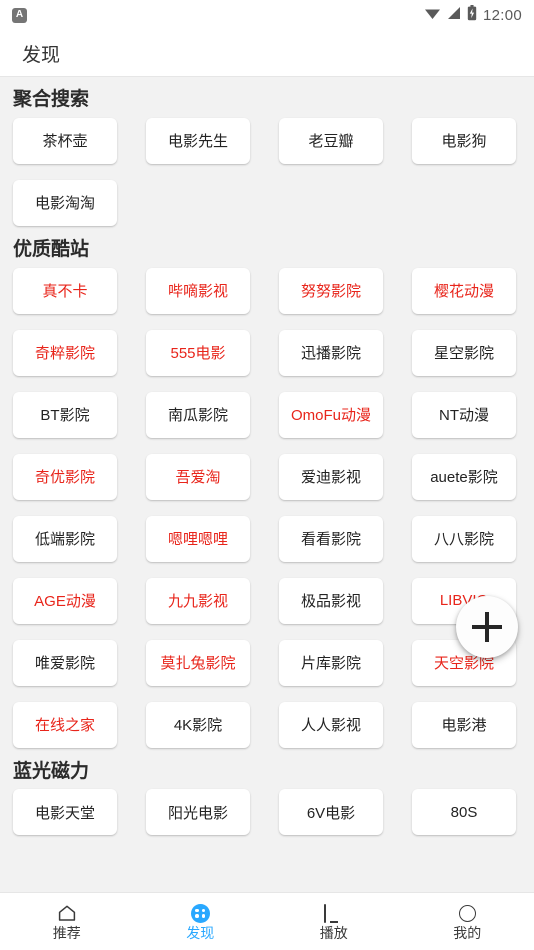 The width and height of the screenshot is (534, 950). Describe the element at coordinates (464, 724) in the screenshot. I see `site-card: 电影港` at that location.